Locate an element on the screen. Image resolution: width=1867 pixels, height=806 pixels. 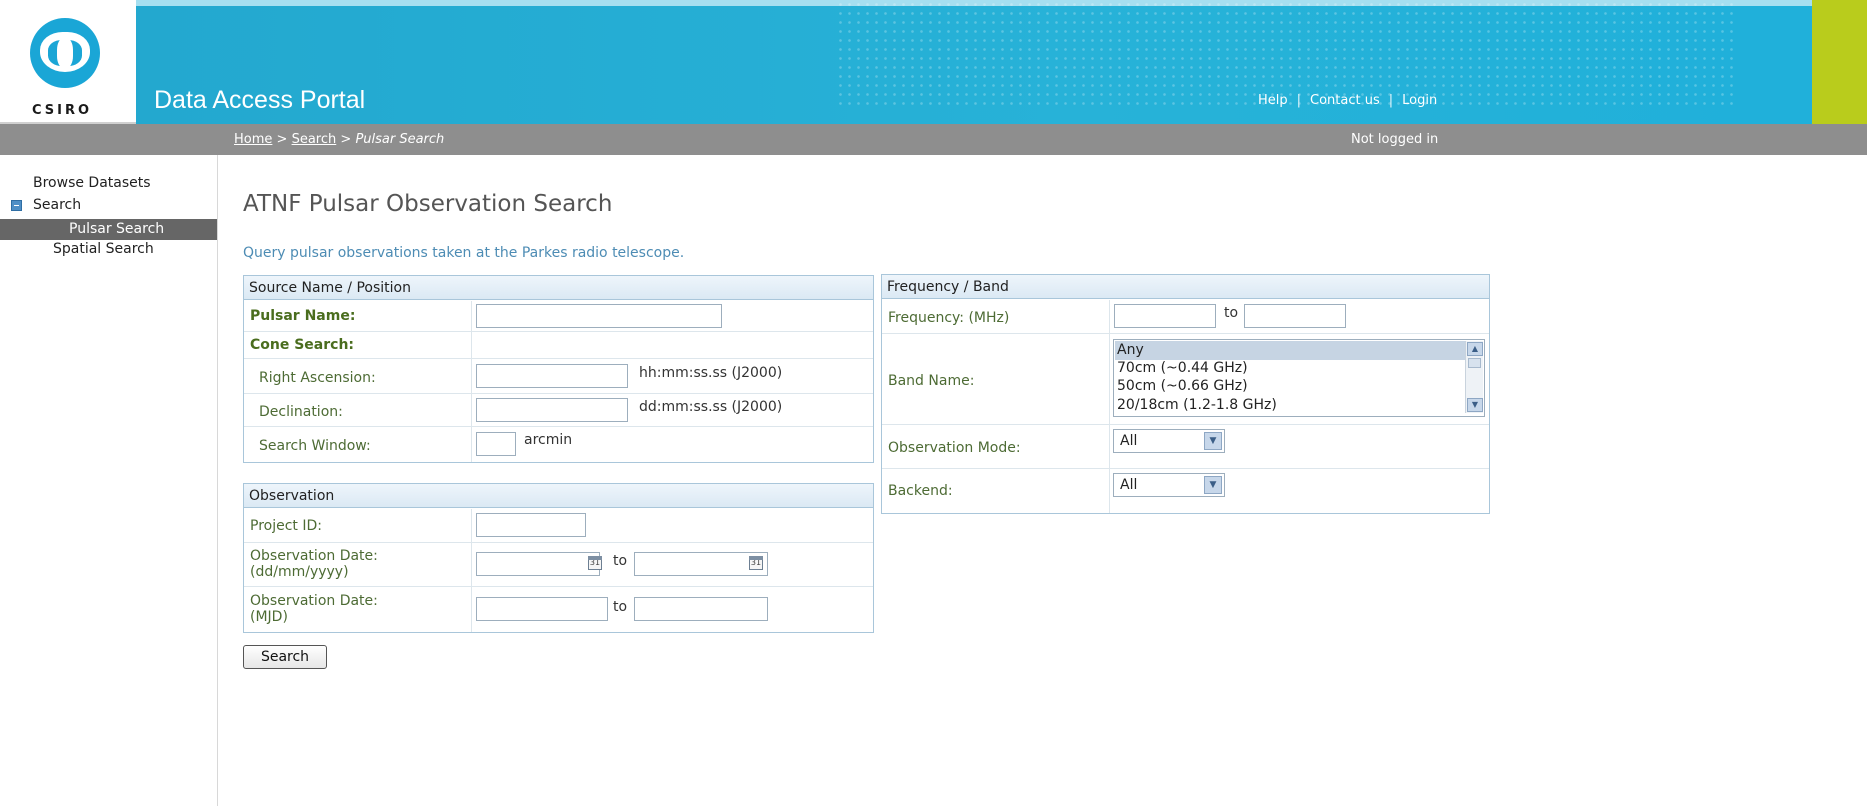
ra-unit: hh:mm:ss.ss (J2000) is located at coordinates (711, 373).